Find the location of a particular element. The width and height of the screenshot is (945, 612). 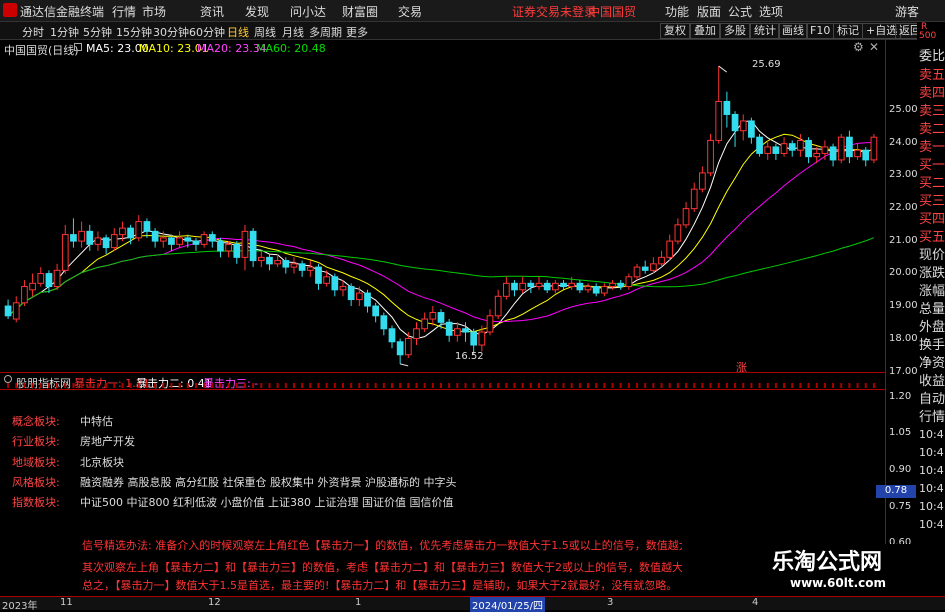

panel-label: 卖三 is located at coordinates (932, 111).